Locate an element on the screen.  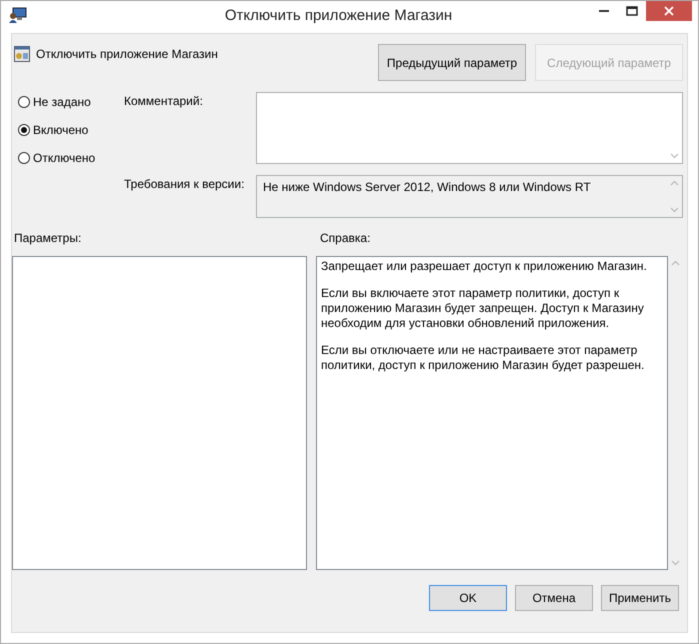
ok-button: OK is located at coordinates (468, 598).